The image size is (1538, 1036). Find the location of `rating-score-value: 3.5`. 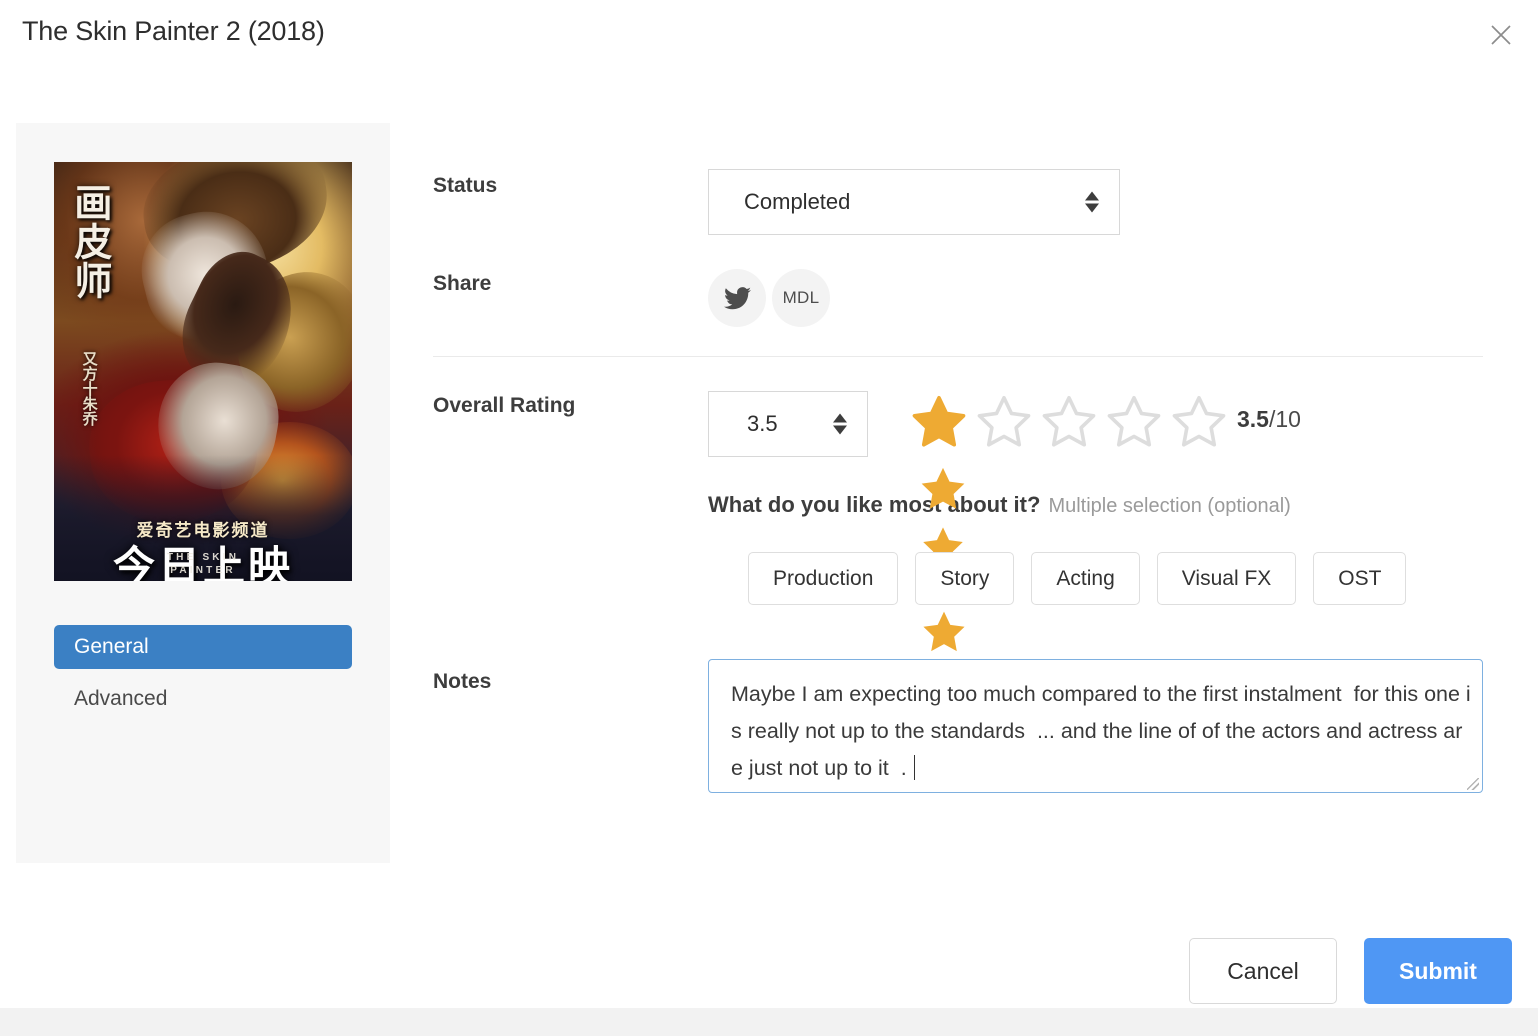

rating-score-value: 3.5 is located at coordinates (1253, 419).